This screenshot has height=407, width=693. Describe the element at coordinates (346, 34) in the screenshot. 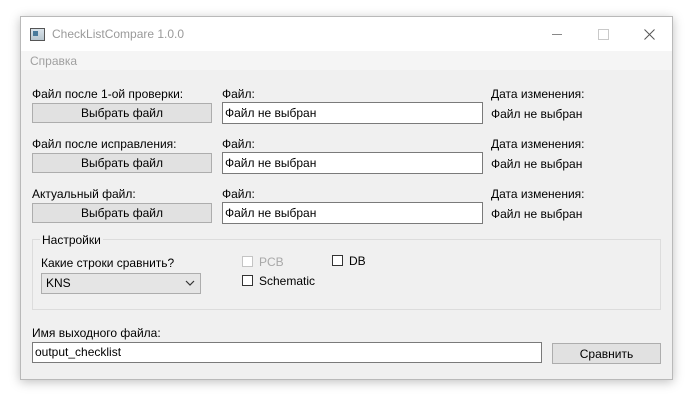

I see `title-bar: CheckListCompare 1.0.0` at that location.